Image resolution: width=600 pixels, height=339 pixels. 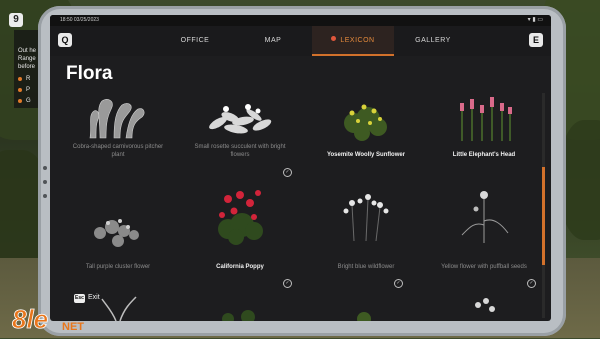 I want to click on page-title: Flora, so click(x=89, y=73).